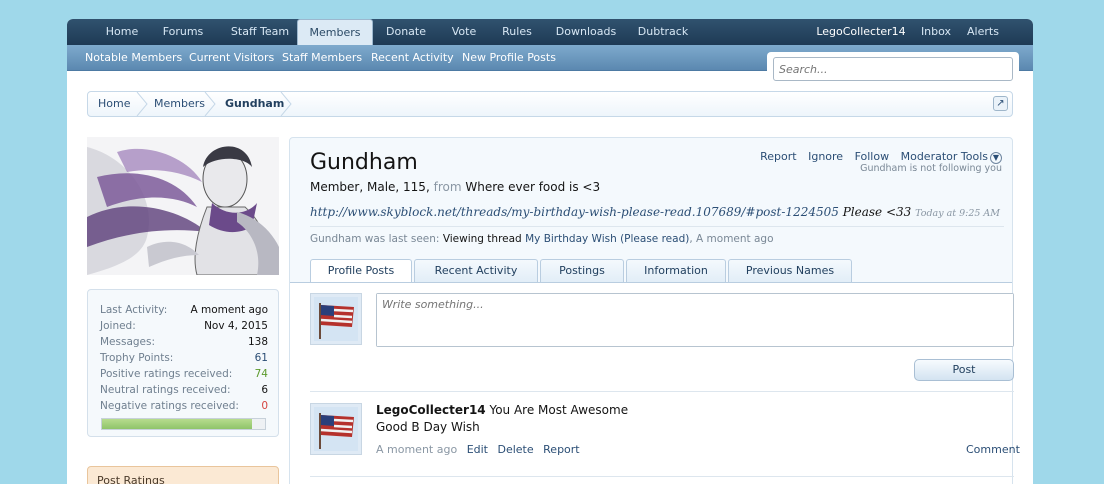 This screenshot has height=484, width=1104. I want to click on post-author: LegoCollecter14, so click(431, 410).